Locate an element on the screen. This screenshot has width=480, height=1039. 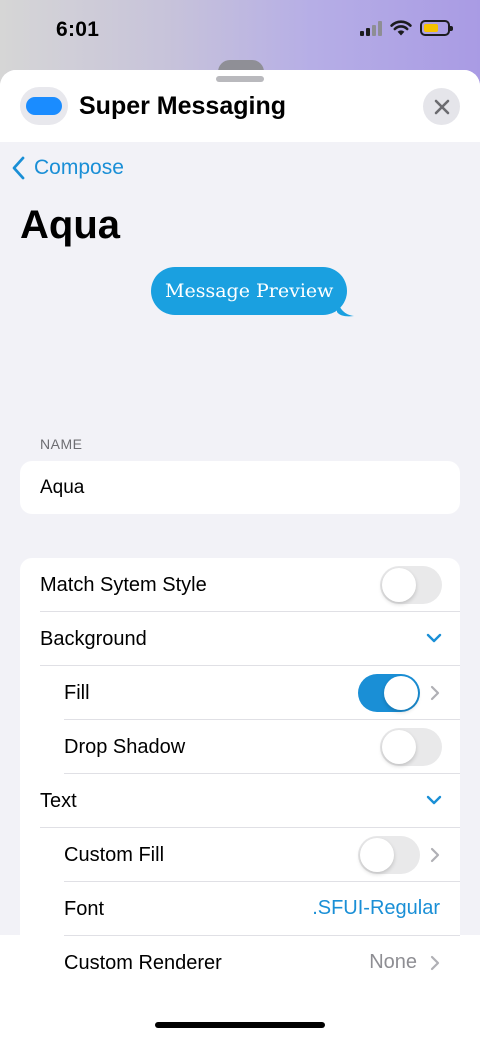
custom-fill-row: Custom Fill is located at coordinates (240, 855).